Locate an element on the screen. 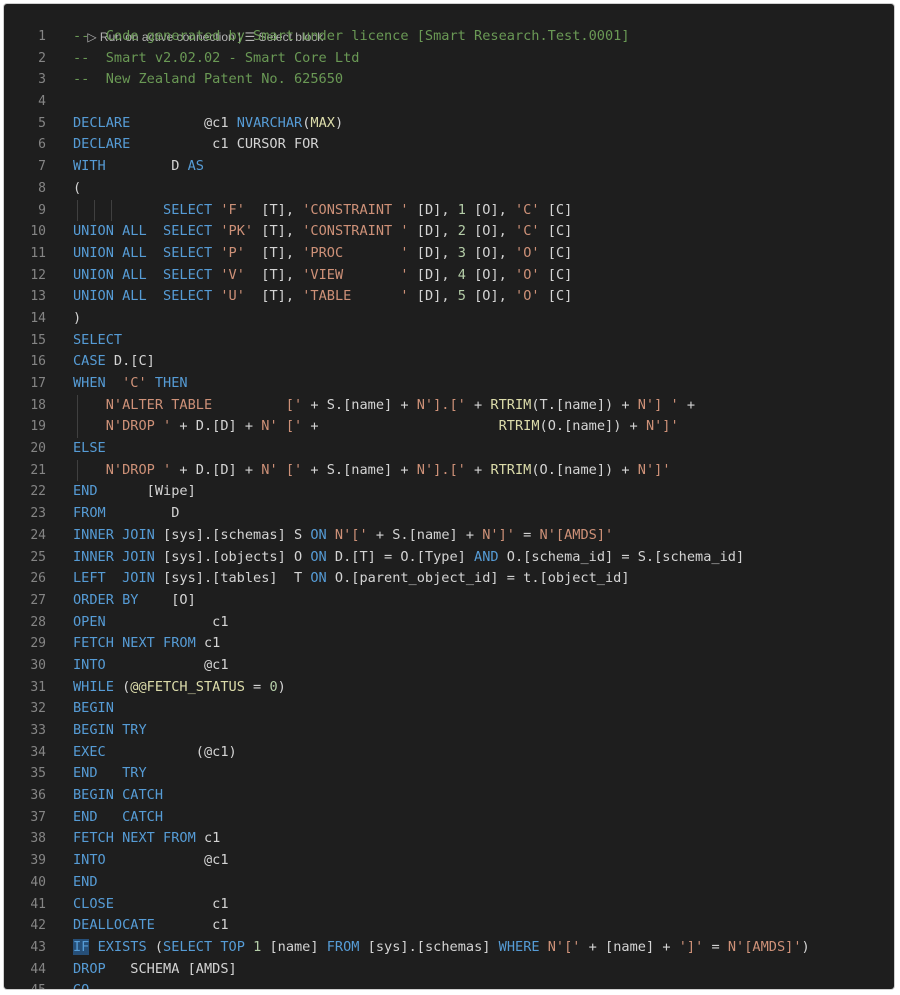  code-token: SELECT is located at coordinates (188, 209).